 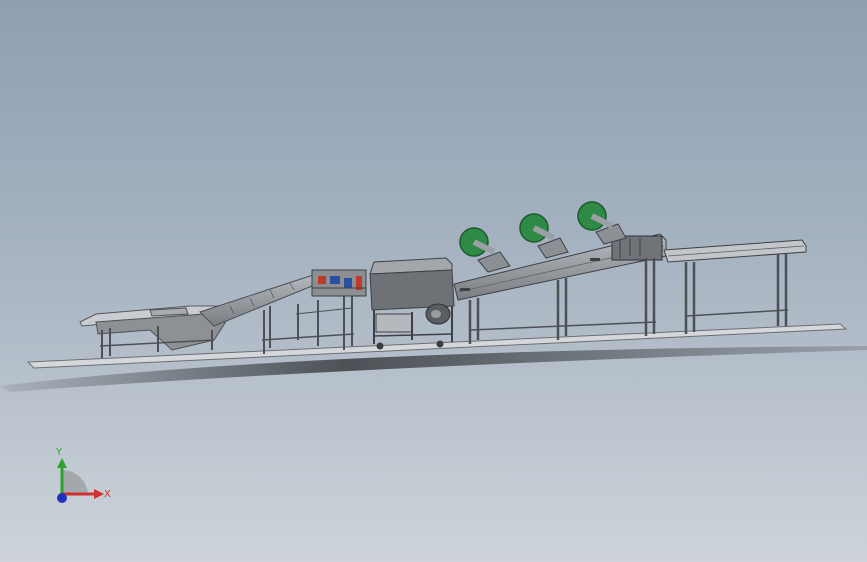 What do you see at coordinates (59, 452) in the screenshot?
I see `triad-y-label: Y` at bounding box center [59, 452].